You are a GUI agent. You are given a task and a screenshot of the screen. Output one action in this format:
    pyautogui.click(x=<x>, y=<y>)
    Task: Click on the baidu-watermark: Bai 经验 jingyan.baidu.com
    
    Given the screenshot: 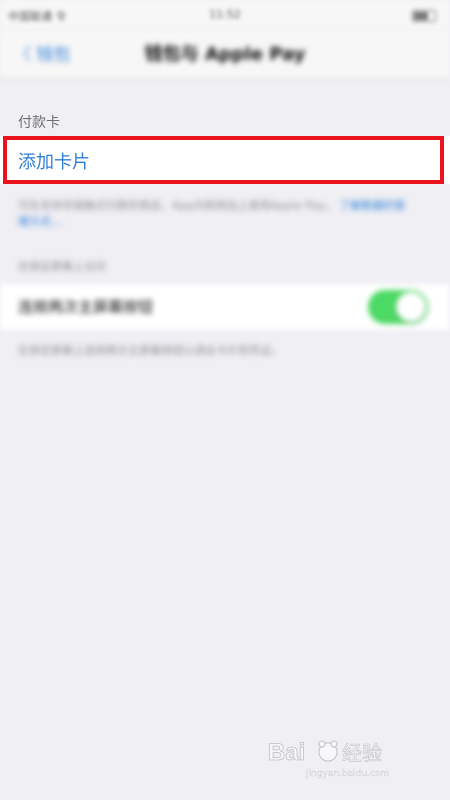 What is the action you would take?
    pyautogui.click(x=346, y=755)
    